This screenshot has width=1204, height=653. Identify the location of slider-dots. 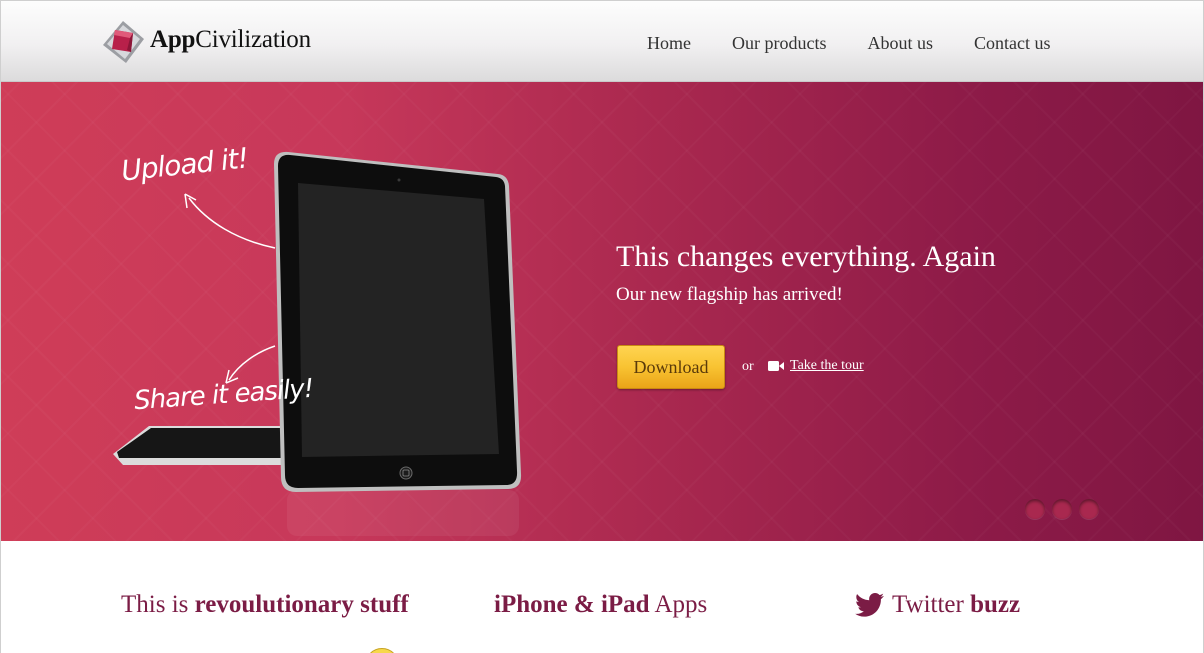
(1065, 509).